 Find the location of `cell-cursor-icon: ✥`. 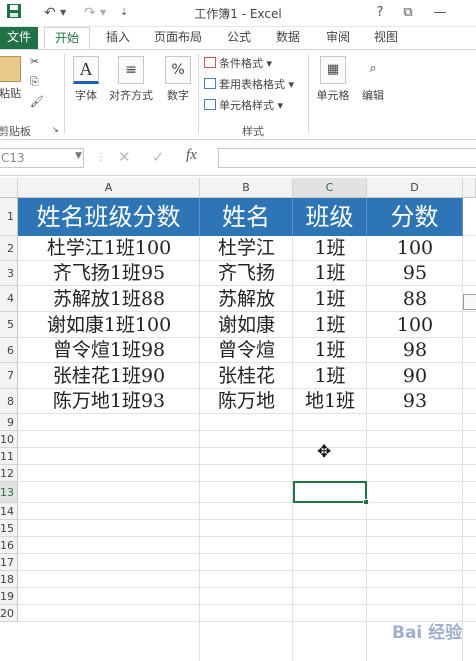

cell-cursor-icon: ✥ is located at coordinates (324, 452).